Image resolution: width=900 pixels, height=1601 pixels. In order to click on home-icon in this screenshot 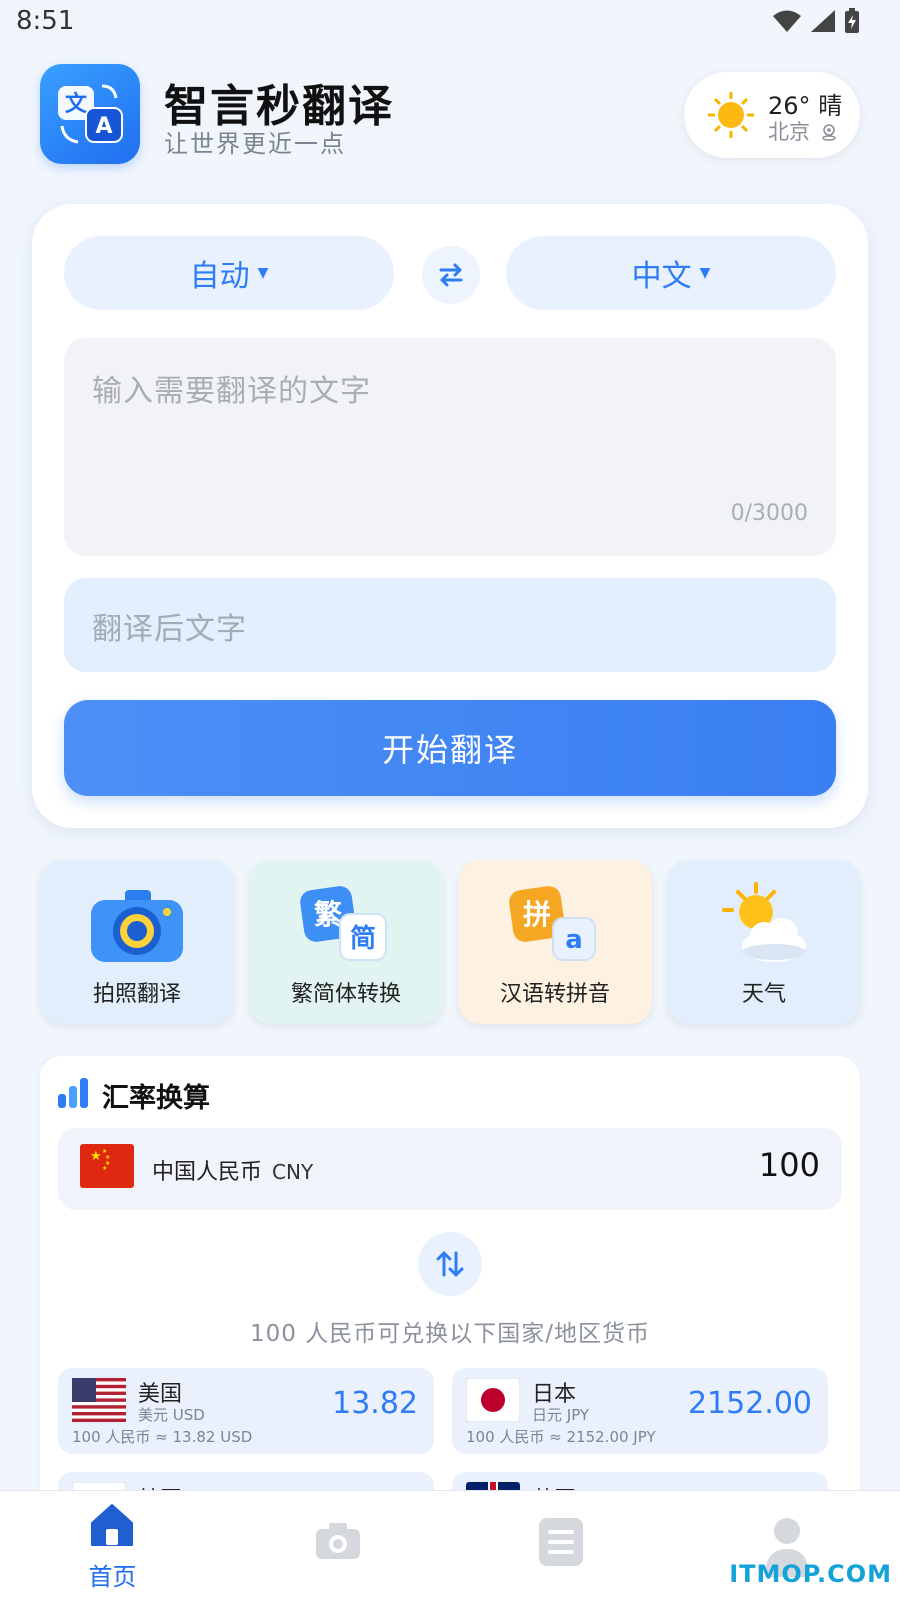, I will do `click(112, 1525)`.